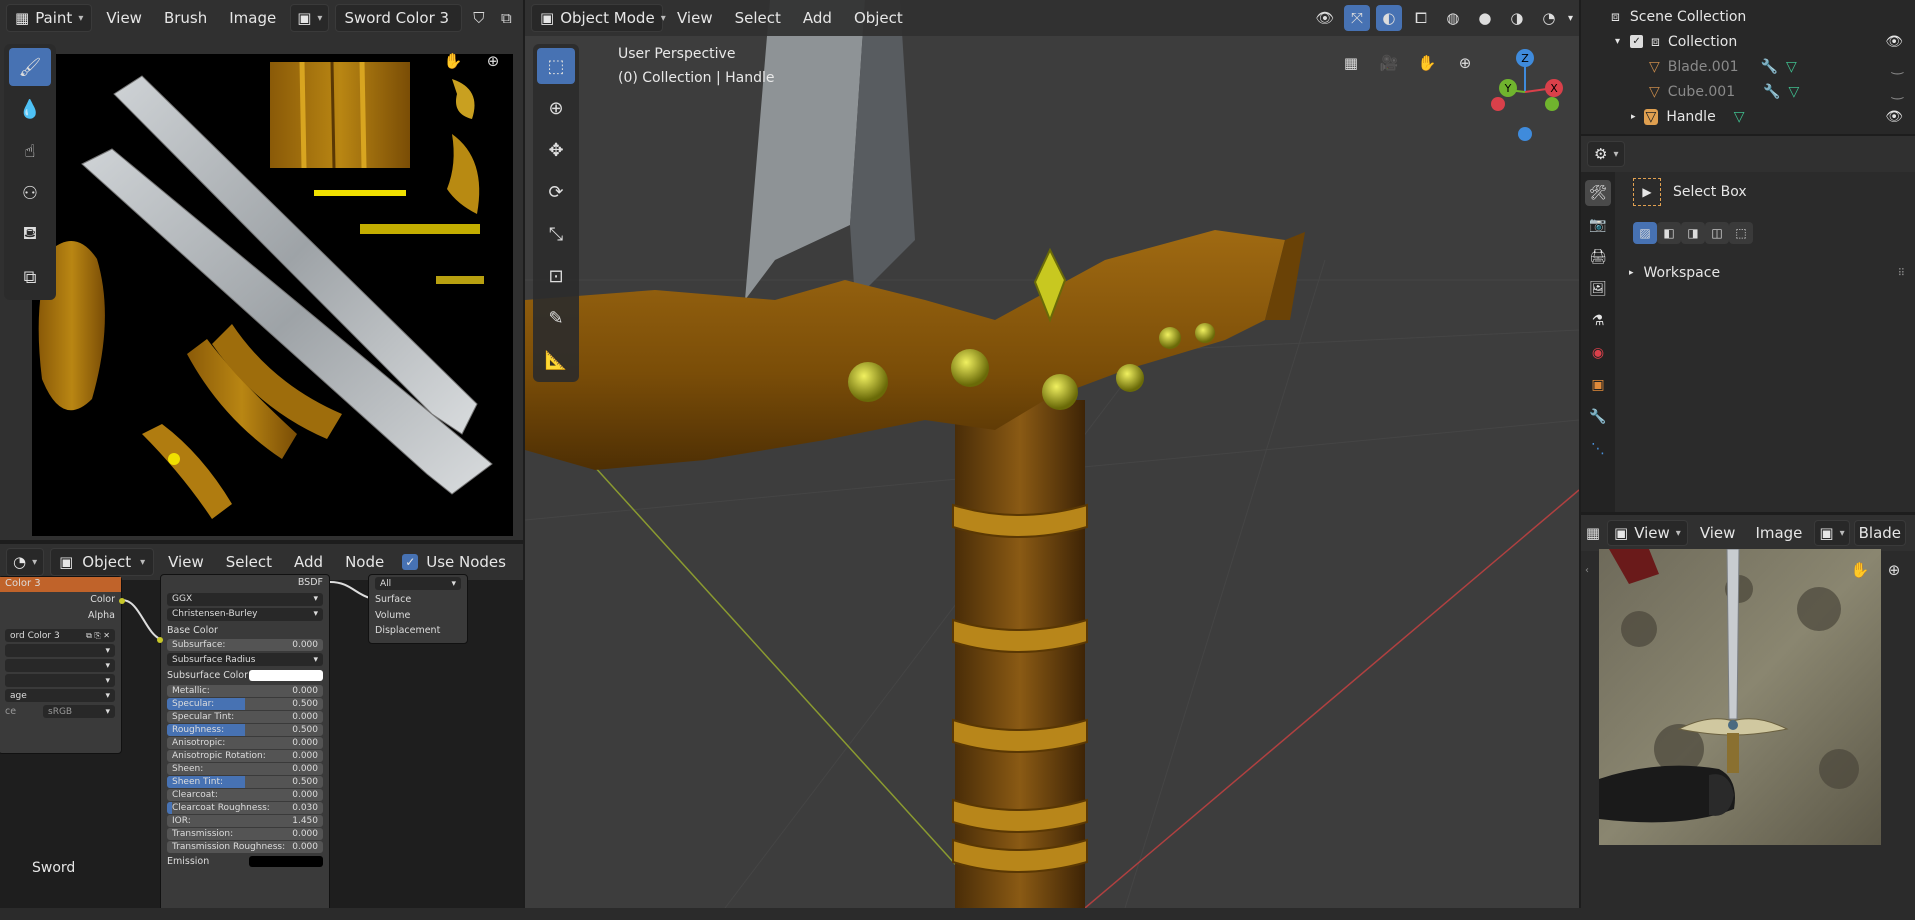 The width and height of the screenshot is (1915, 920). Describe the element at coordinates (49, 18) in the screenshot. I see `paint-mode-dropdown: ▦ Paint ▾` at that location.